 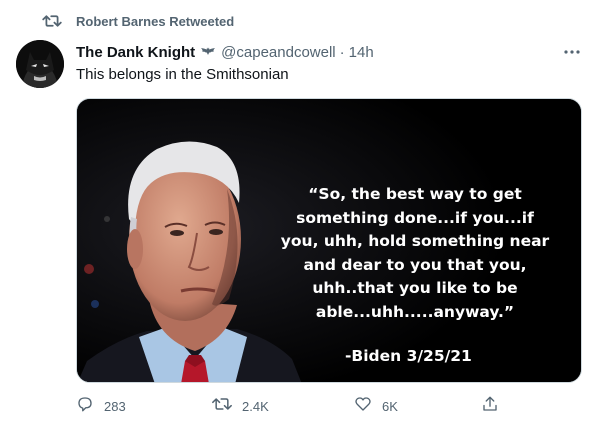 I want to click on tweet-header: The Dank Knight @capeandcowell · 14h, so click(x=225, y=52).